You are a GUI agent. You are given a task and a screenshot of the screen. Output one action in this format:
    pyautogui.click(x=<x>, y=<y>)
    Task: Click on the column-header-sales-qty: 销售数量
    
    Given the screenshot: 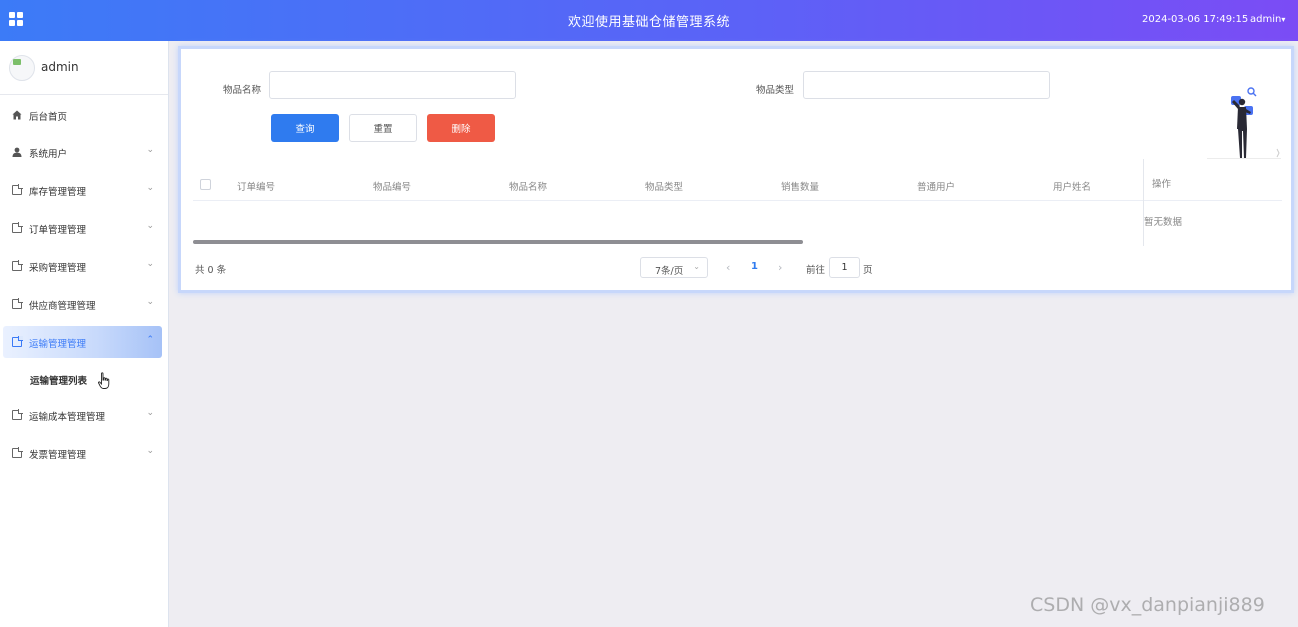 What is the action you would take?
    pyautogui.click(x=800, y=186)
    